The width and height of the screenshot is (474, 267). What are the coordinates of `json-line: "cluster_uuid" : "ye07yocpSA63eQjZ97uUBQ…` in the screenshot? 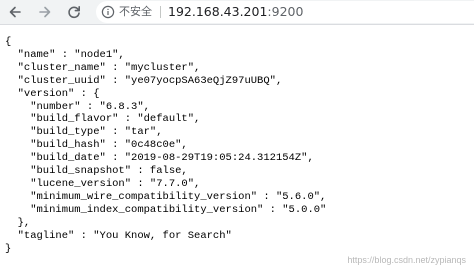 It's located at (144, 80).